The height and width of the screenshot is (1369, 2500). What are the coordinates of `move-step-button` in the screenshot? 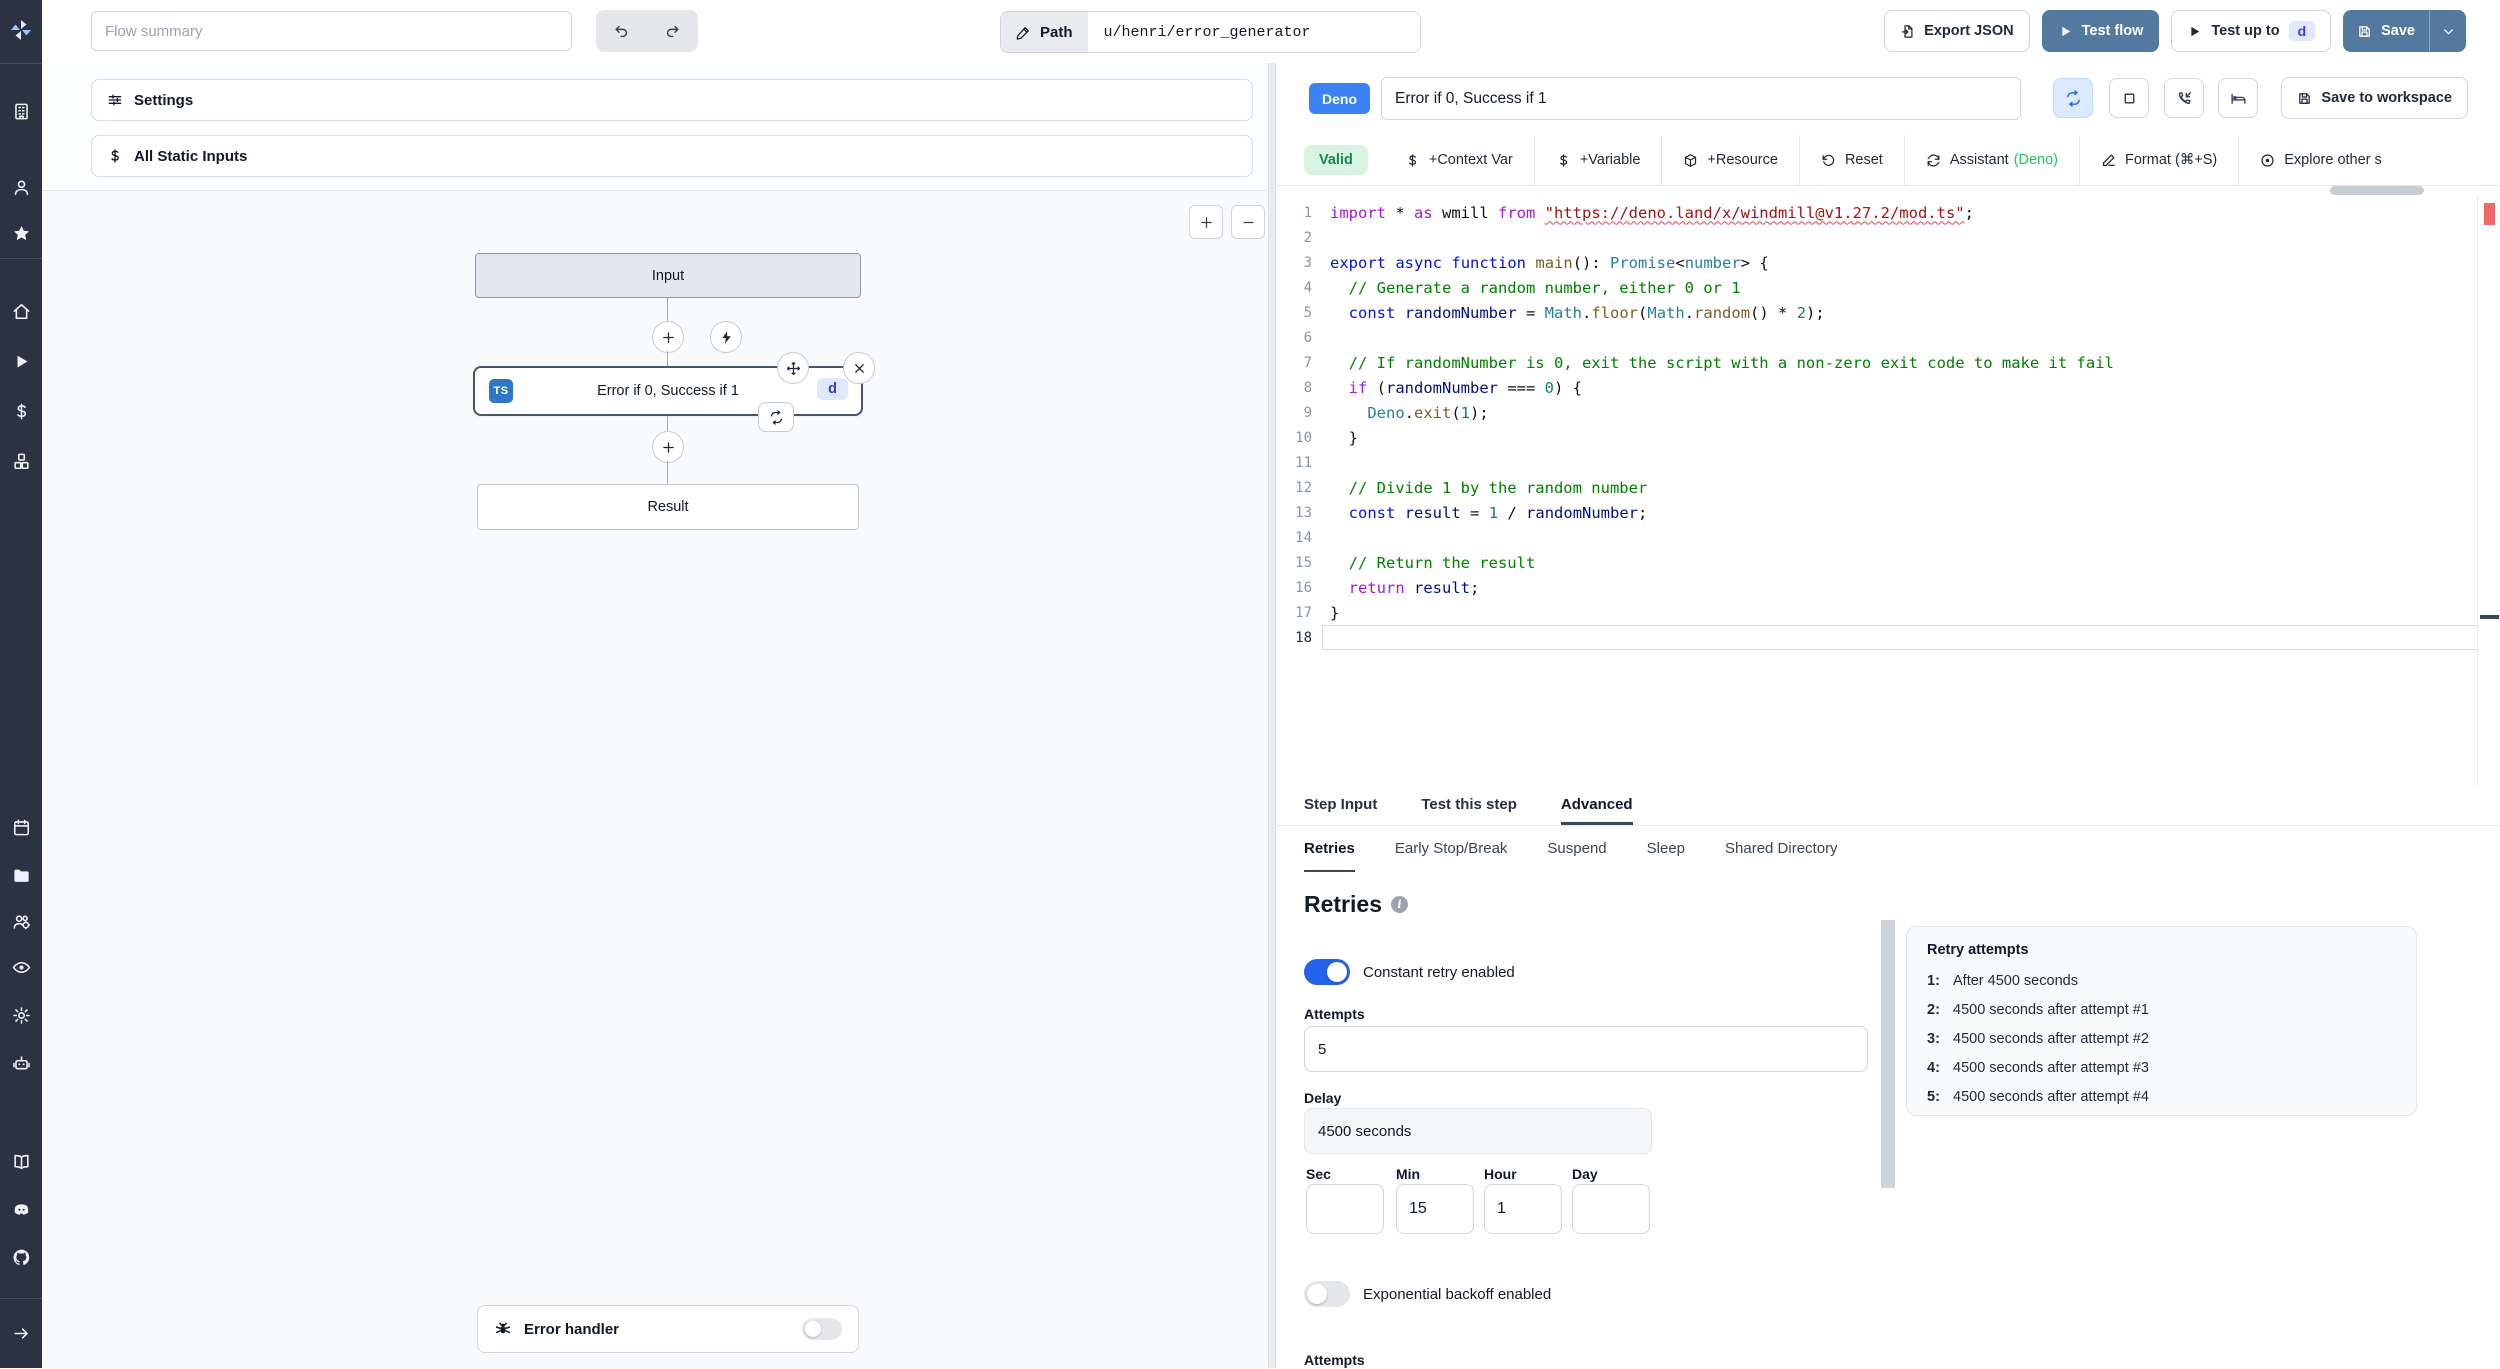 It's located at (793, 368).